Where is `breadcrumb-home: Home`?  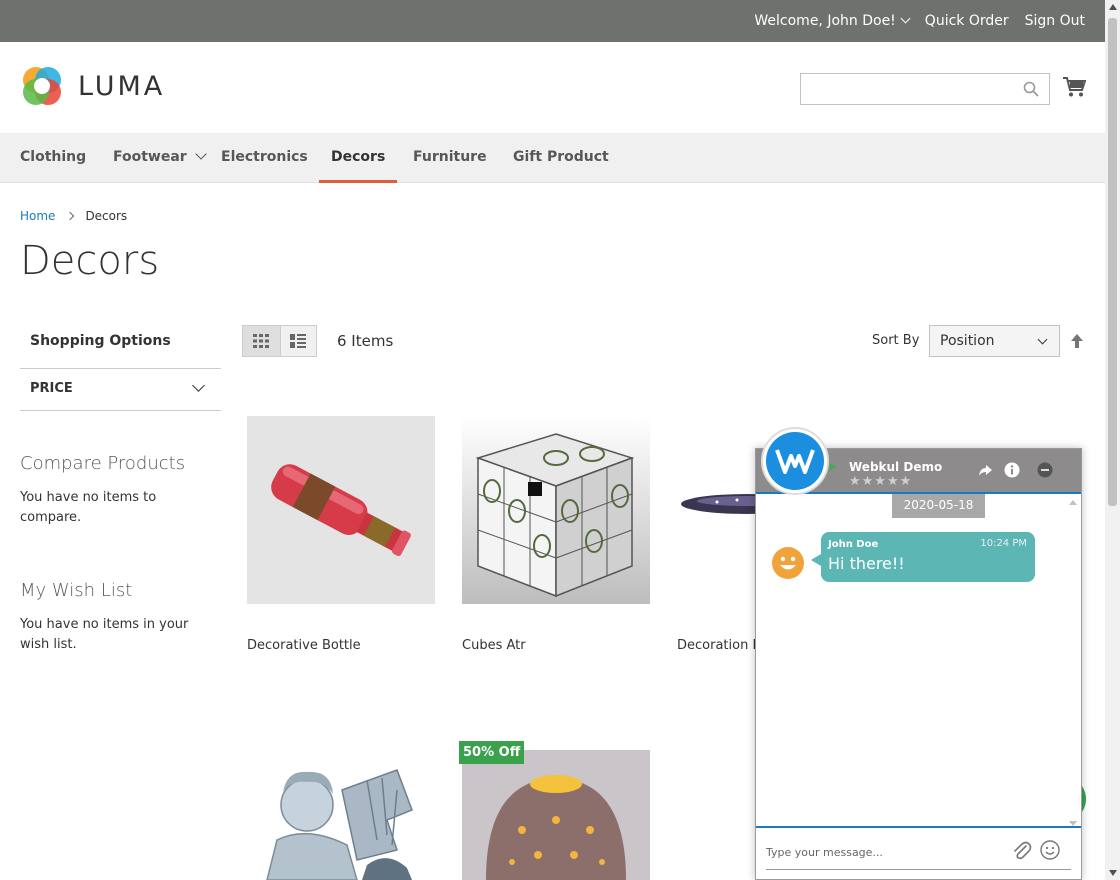
breadcrumb-home: Home is located at coordinates (37, 216).